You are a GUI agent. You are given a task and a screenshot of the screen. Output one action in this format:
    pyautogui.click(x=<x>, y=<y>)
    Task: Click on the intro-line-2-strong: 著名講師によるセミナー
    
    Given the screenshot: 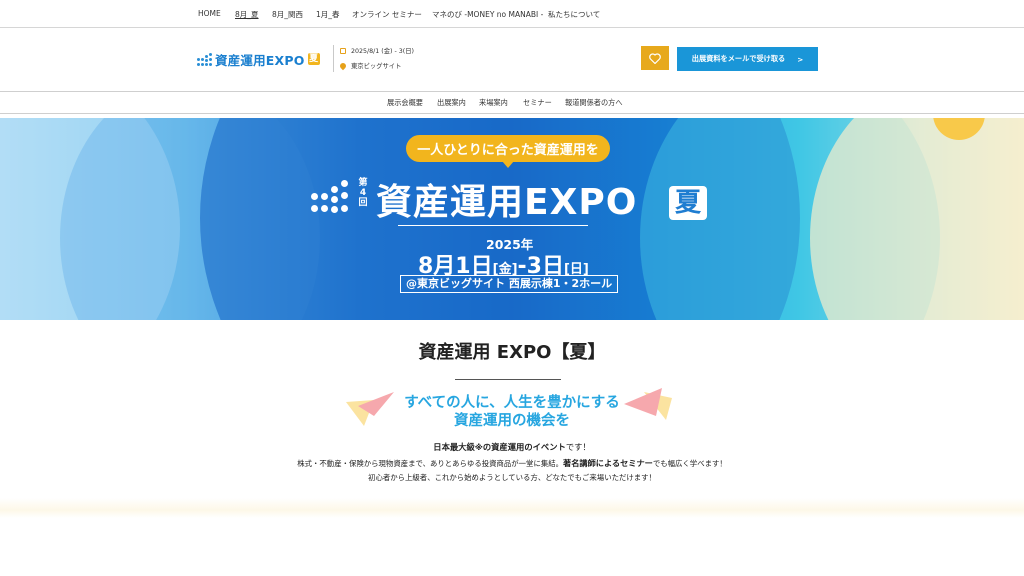 What is the action you would take?
    pyautogui.click(x=608, y=463)
    